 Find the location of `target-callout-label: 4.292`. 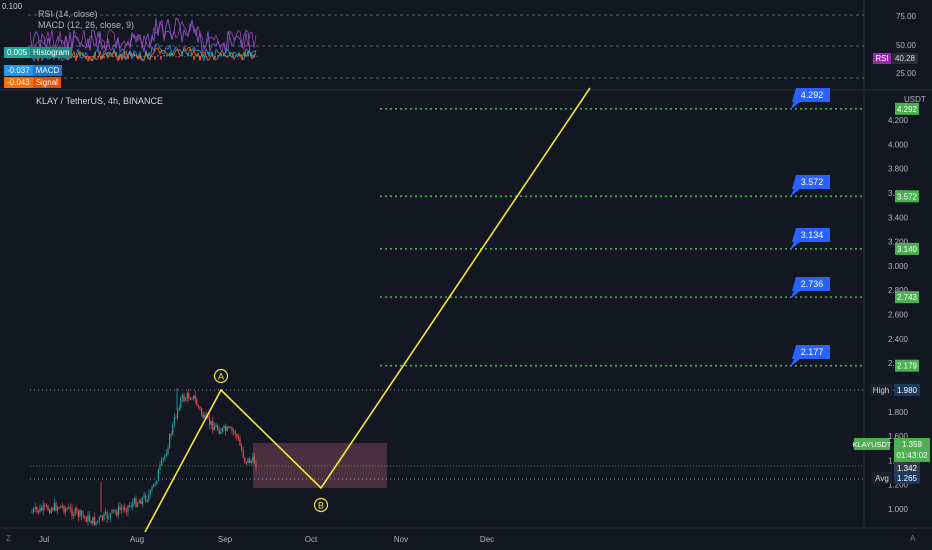

target-callout-label: 4.292 is located at coordinates (812, 95).